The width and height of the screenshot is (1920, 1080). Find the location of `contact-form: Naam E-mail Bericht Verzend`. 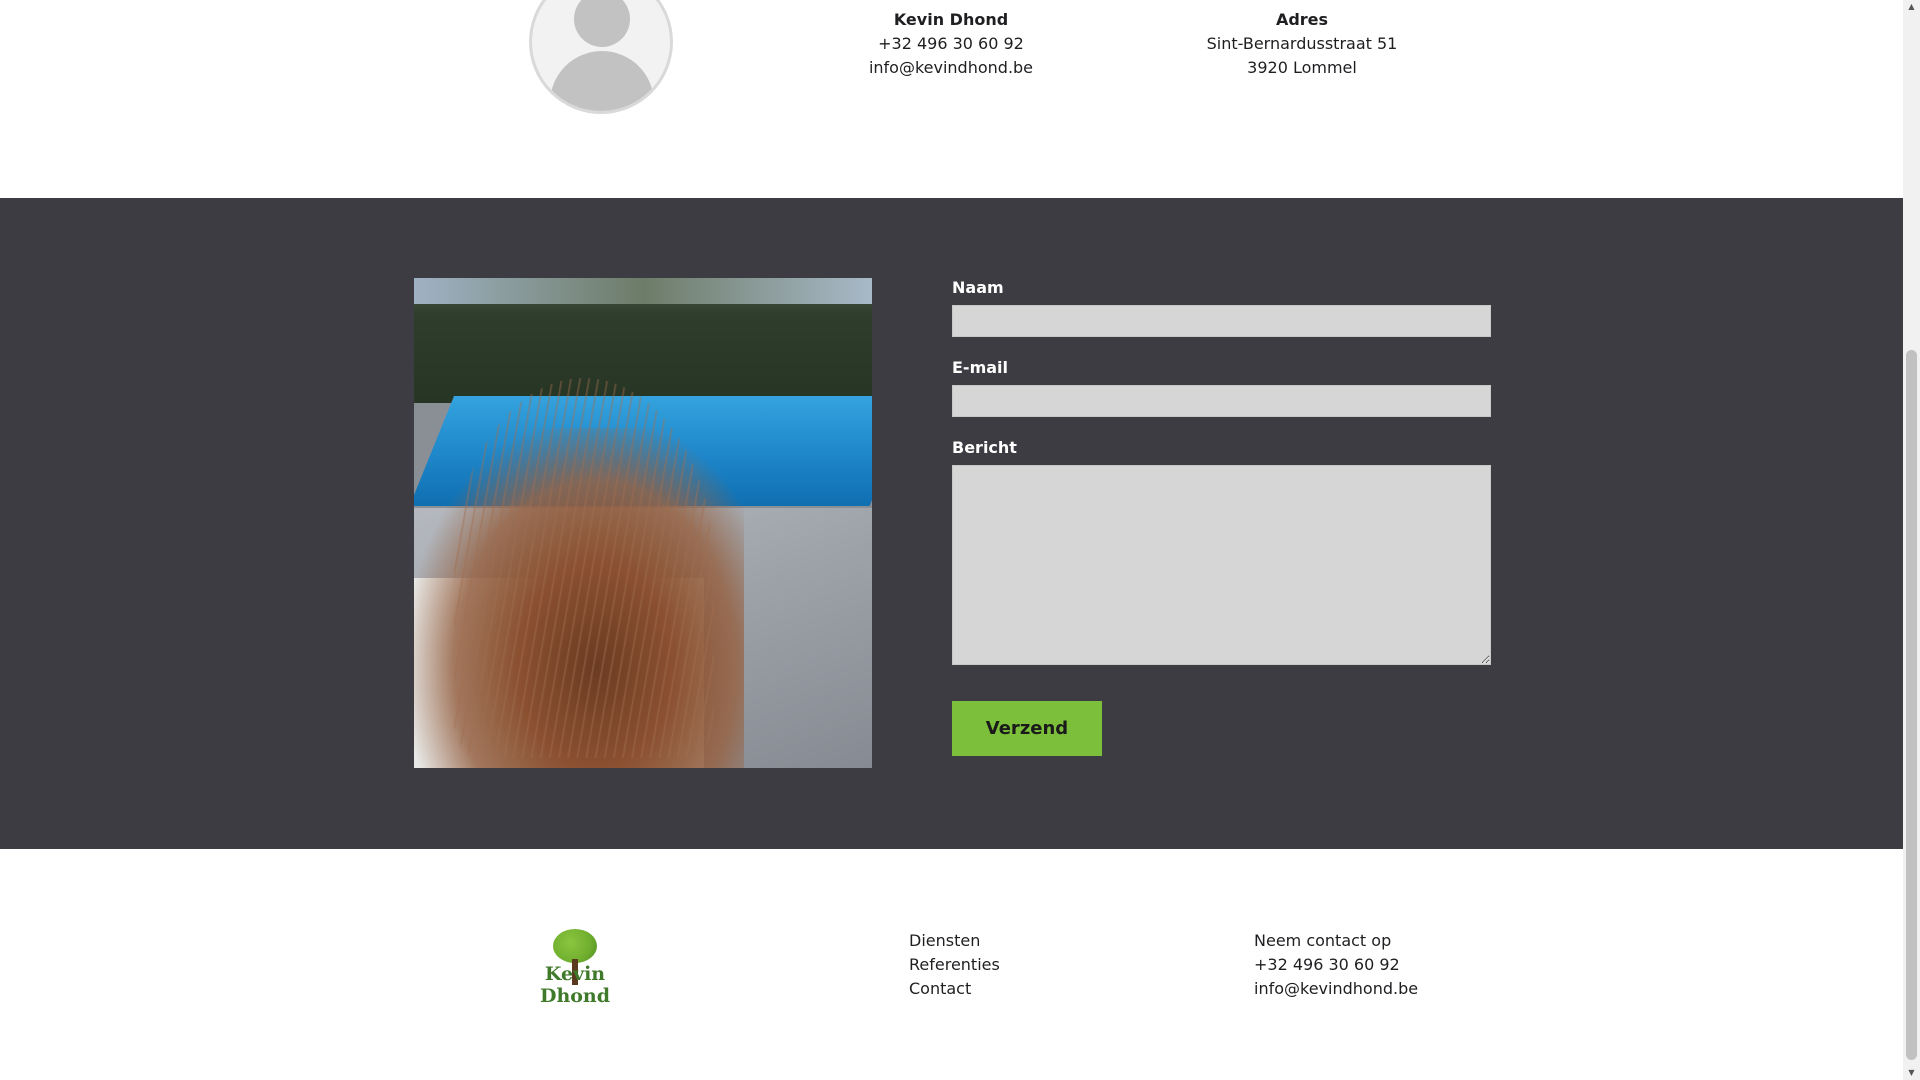

contact-form: Naam E-mail Bericht Verzend is located at coordinates (1221, 517).